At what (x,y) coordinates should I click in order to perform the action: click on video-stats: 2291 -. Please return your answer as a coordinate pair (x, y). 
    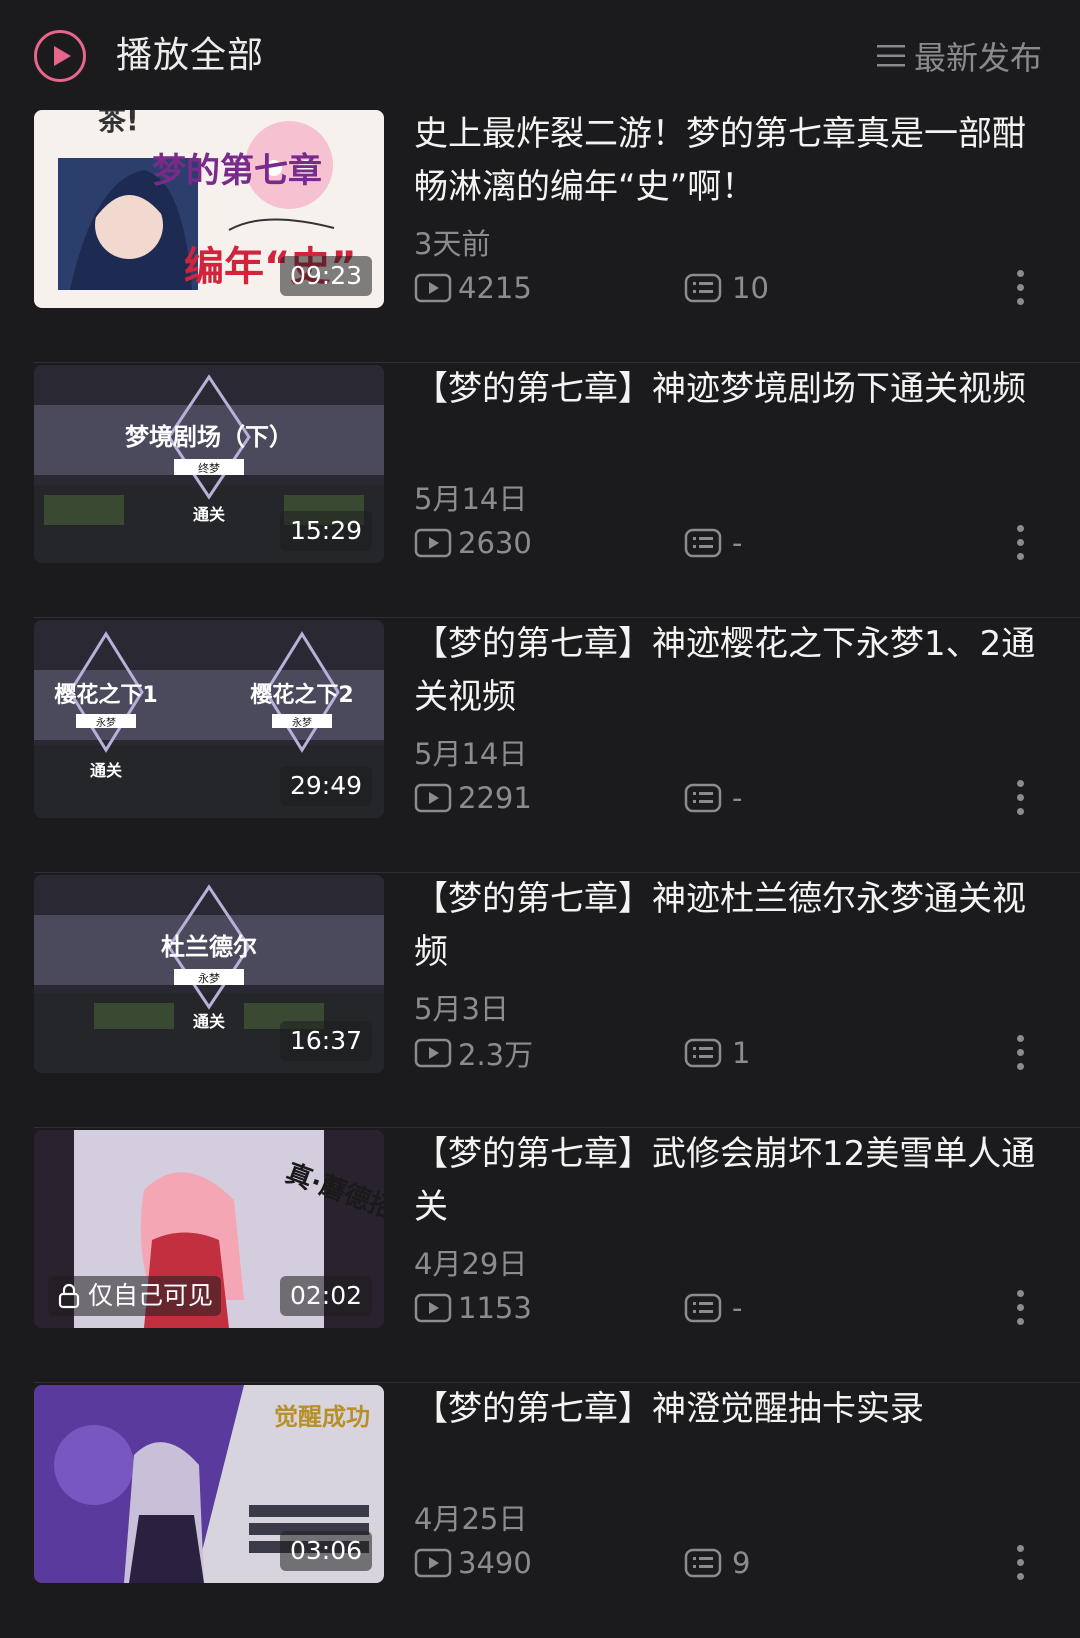
    Looking at the image, I should click on (734, 798).